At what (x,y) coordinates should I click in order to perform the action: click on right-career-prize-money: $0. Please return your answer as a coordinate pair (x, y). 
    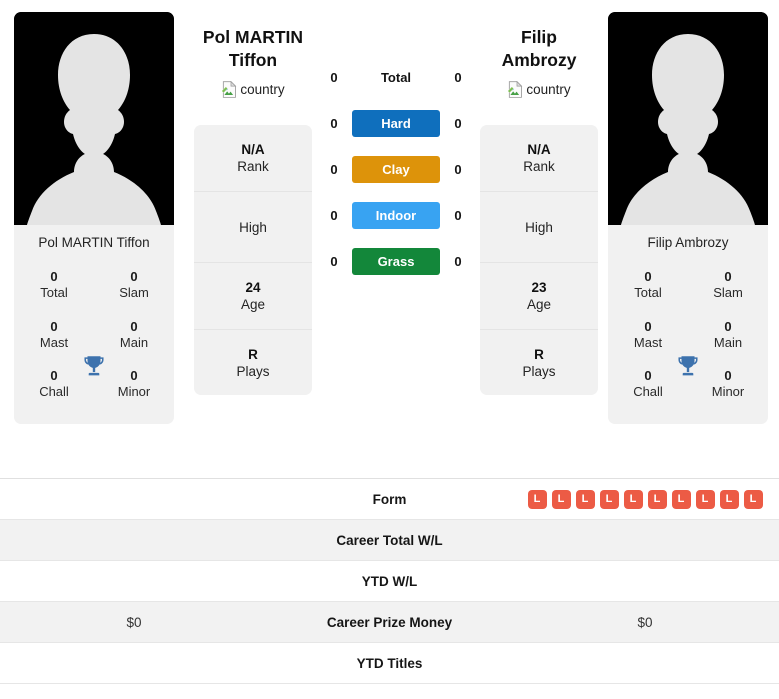
    Looking at the image, I should click on (645, 622).